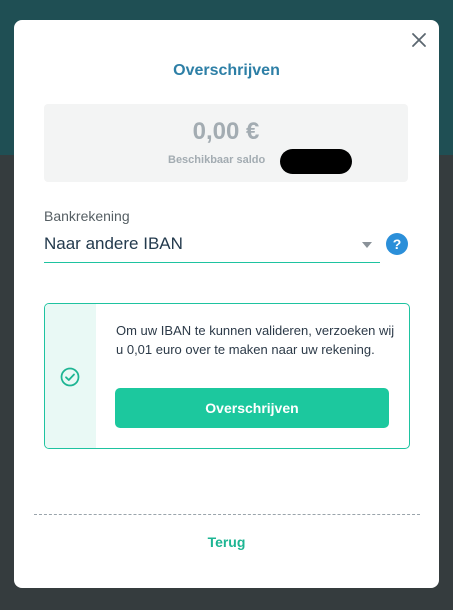 The height and width of the screenshot is (610, 453). I want to click on modal-title: Overschrijven, so click(226, 70).